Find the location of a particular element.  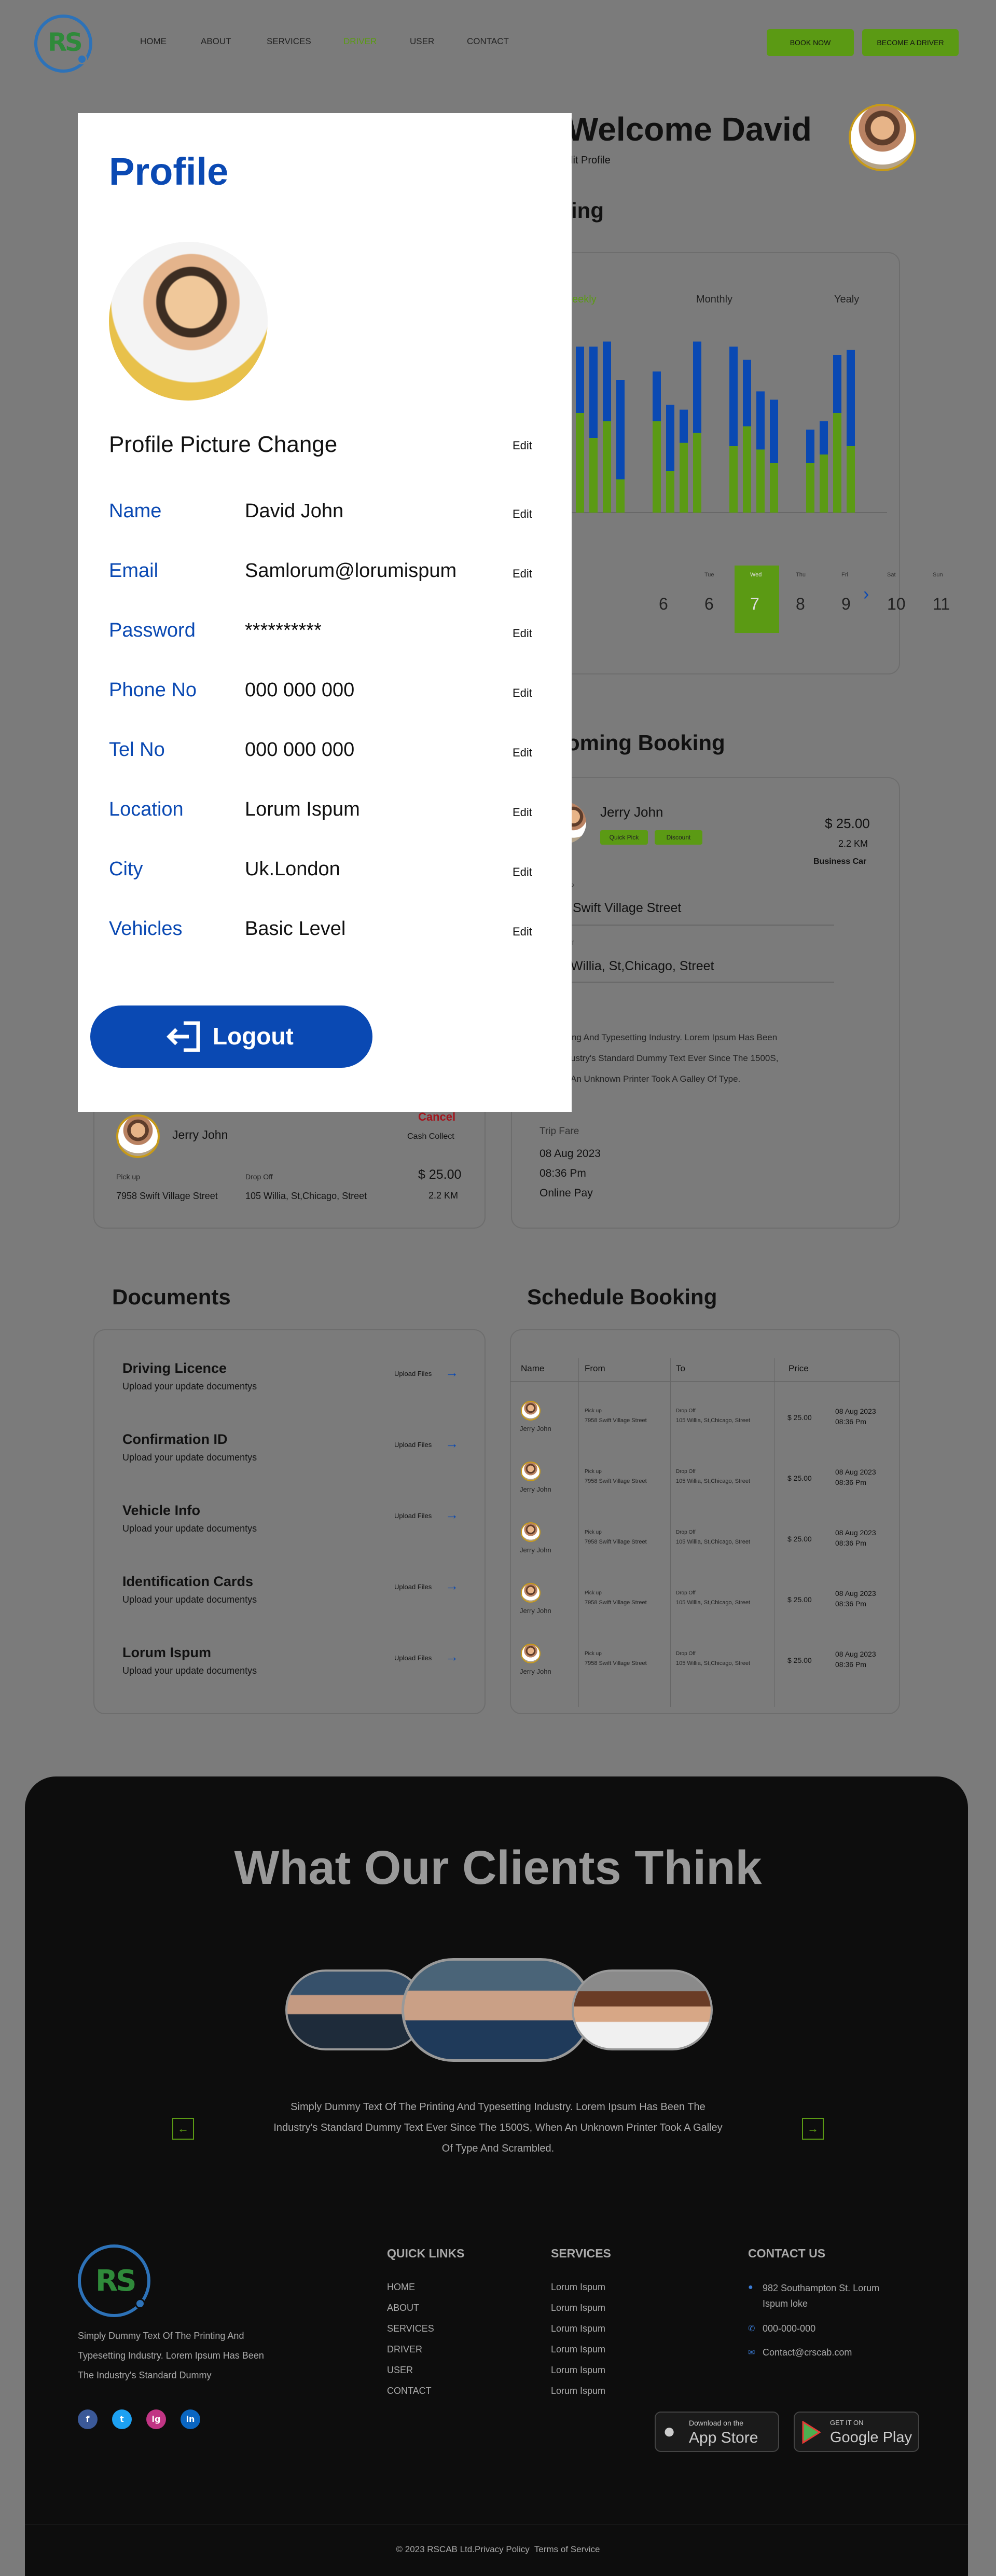

tab-yearly: Yealy is located at coordinates (846, 300).